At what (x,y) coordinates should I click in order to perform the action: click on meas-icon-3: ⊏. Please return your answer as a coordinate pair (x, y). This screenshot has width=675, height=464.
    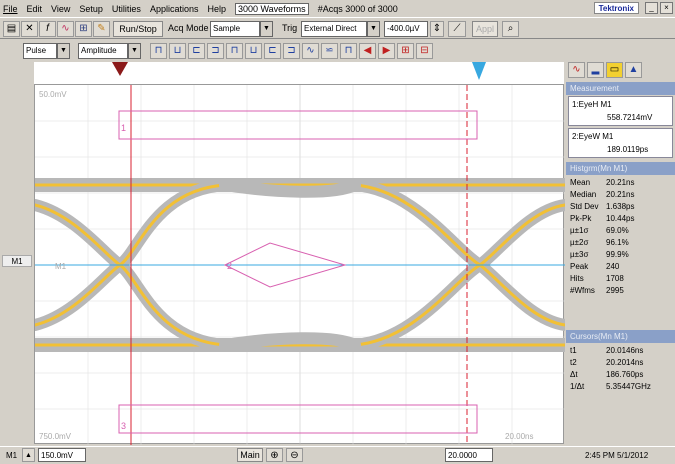
    Looking at the image, I should click on (196, 51).